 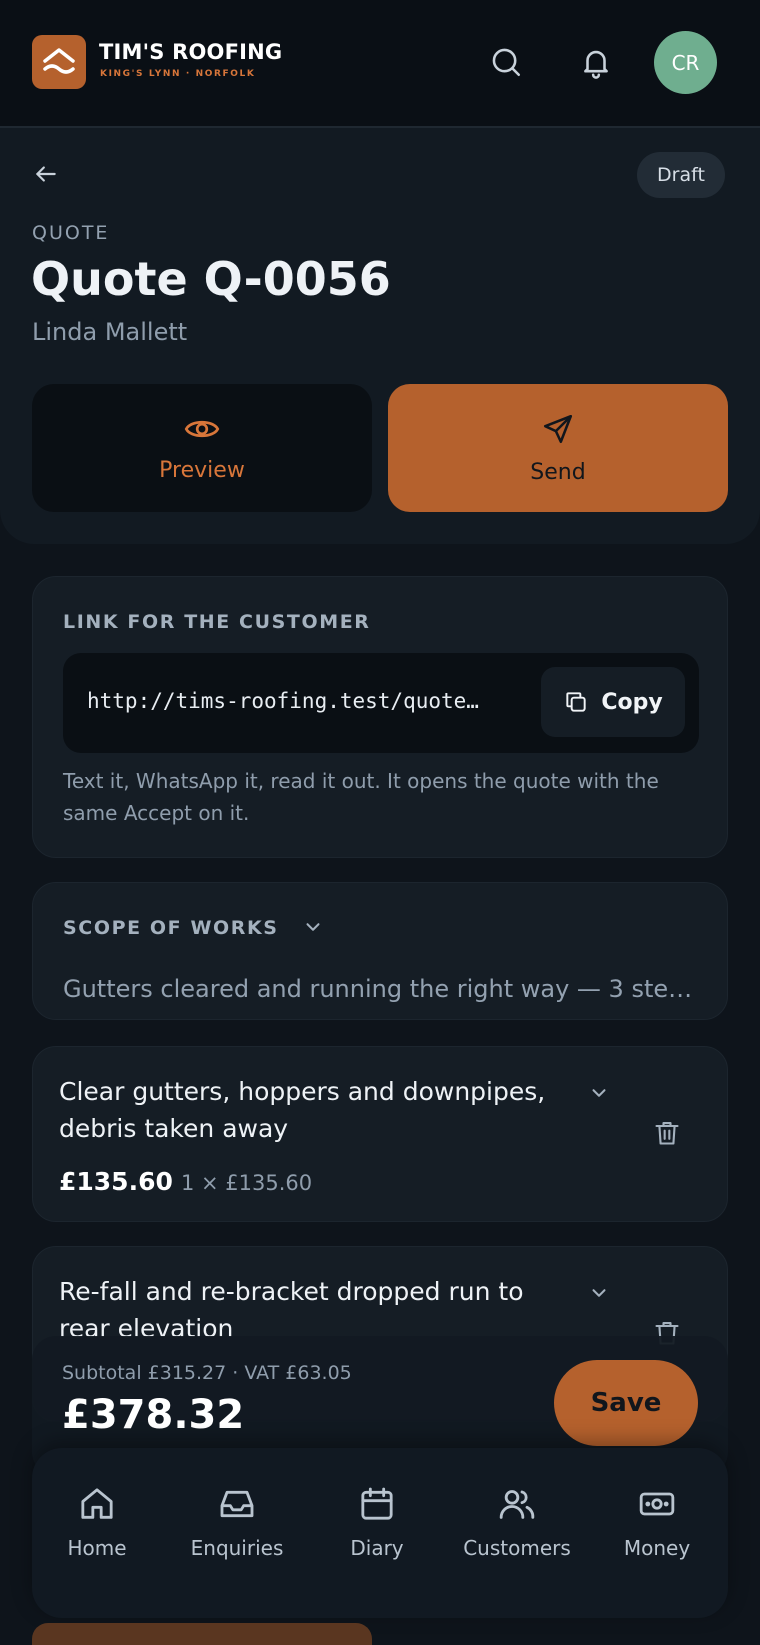 I want to click on send-button: Send, so click(x=558, y=448).